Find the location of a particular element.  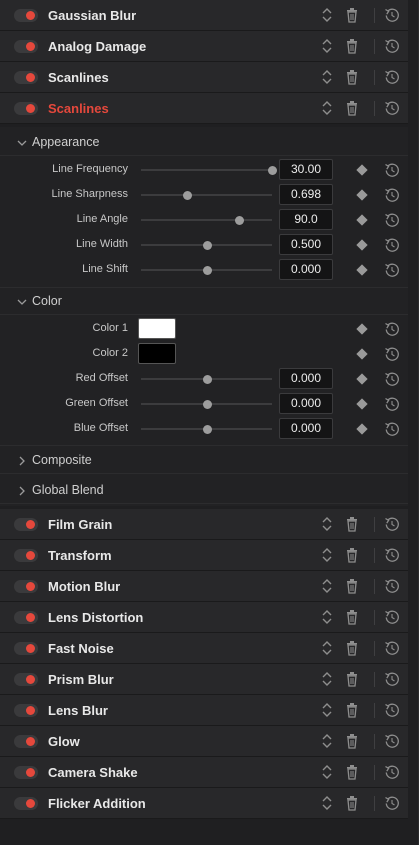

effect-row: Gaussian Blur is located at coordinates (204, 15).